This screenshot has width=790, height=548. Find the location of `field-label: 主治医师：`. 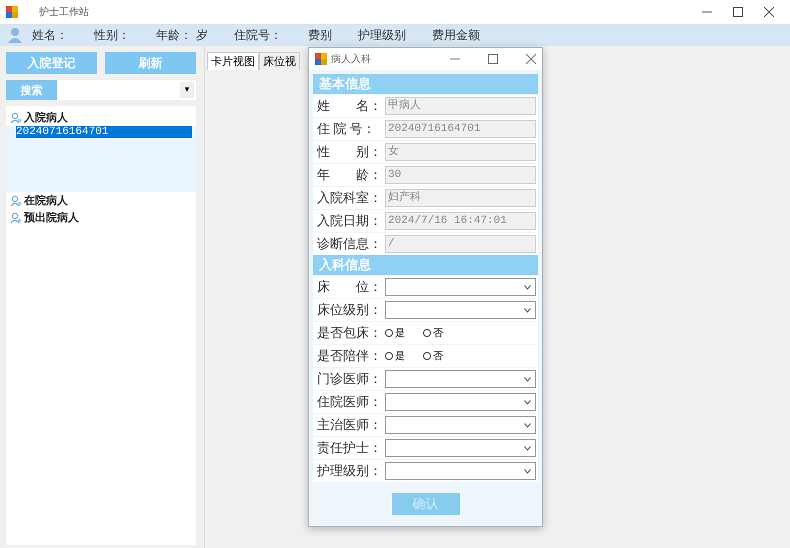

field-label: 主治医师： is located at coordinates (349, 425).